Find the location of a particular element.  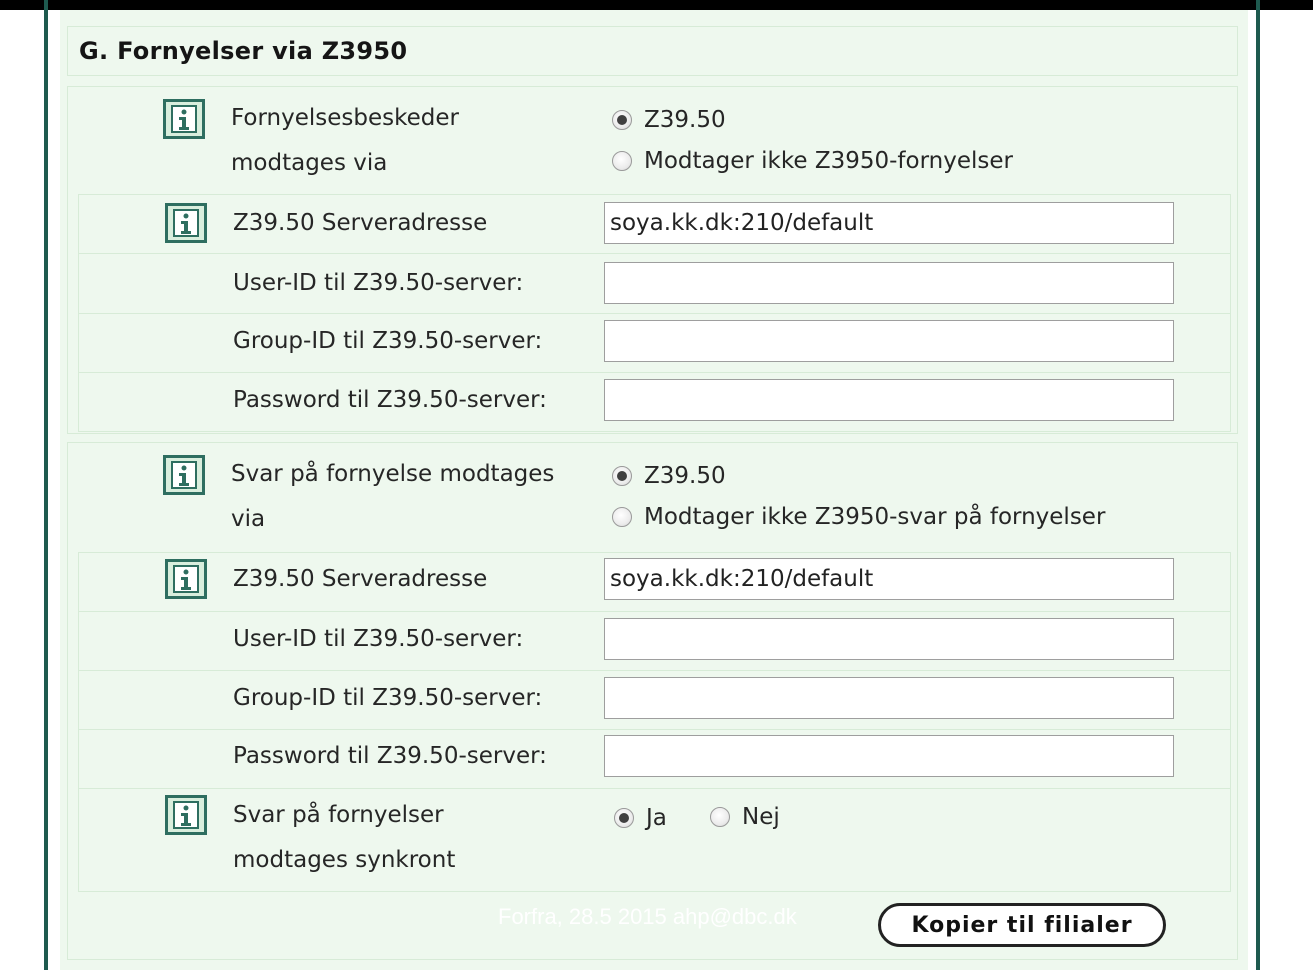

radio-option-yes: Ja is located at coordinates (640, 818).